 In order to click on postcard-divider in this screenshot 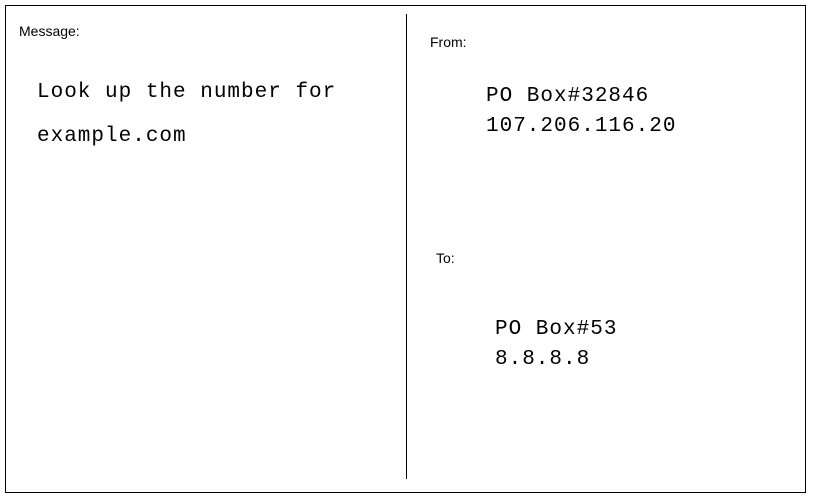, I will do `click(406, 246)`.